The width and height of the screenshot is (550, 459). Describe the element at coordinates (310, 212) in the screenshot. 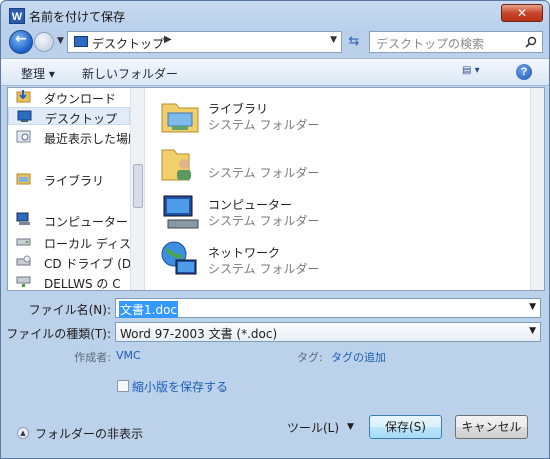

I see `file-item-computer: コンピューター システム フォルダー` at that location.